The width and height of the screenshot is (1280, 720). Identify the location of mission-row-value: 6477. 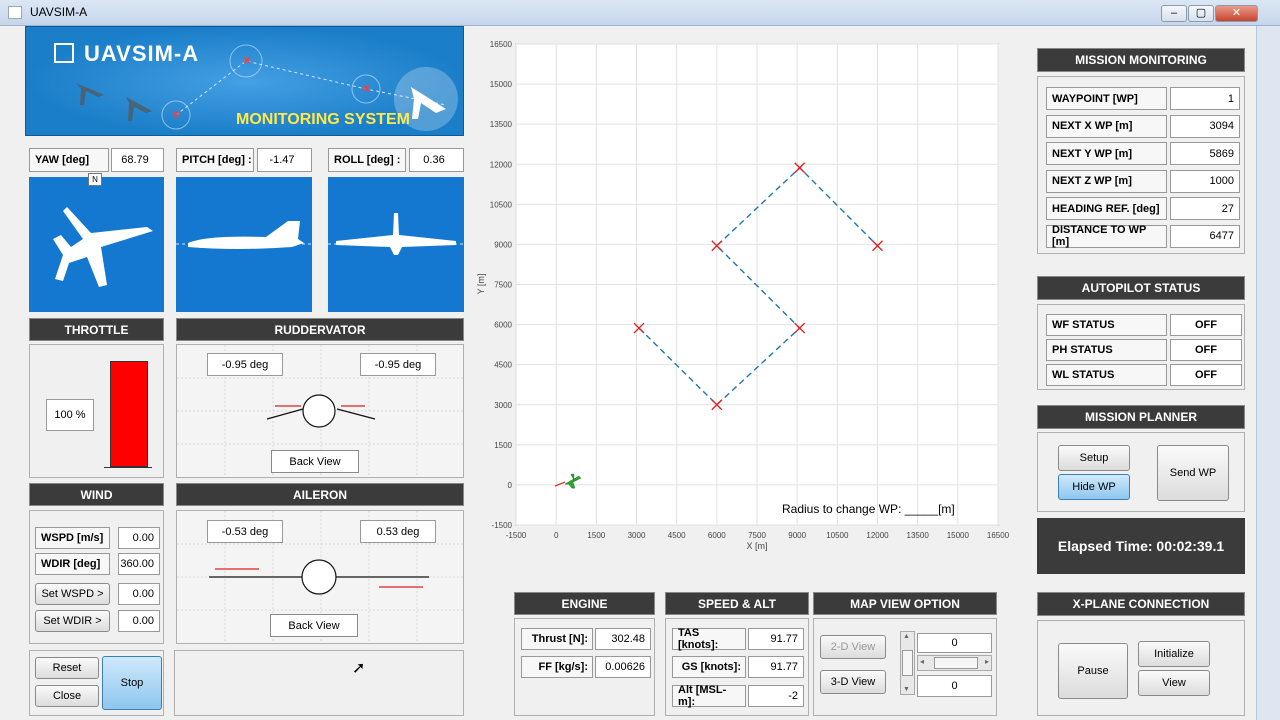
(1205, 236).